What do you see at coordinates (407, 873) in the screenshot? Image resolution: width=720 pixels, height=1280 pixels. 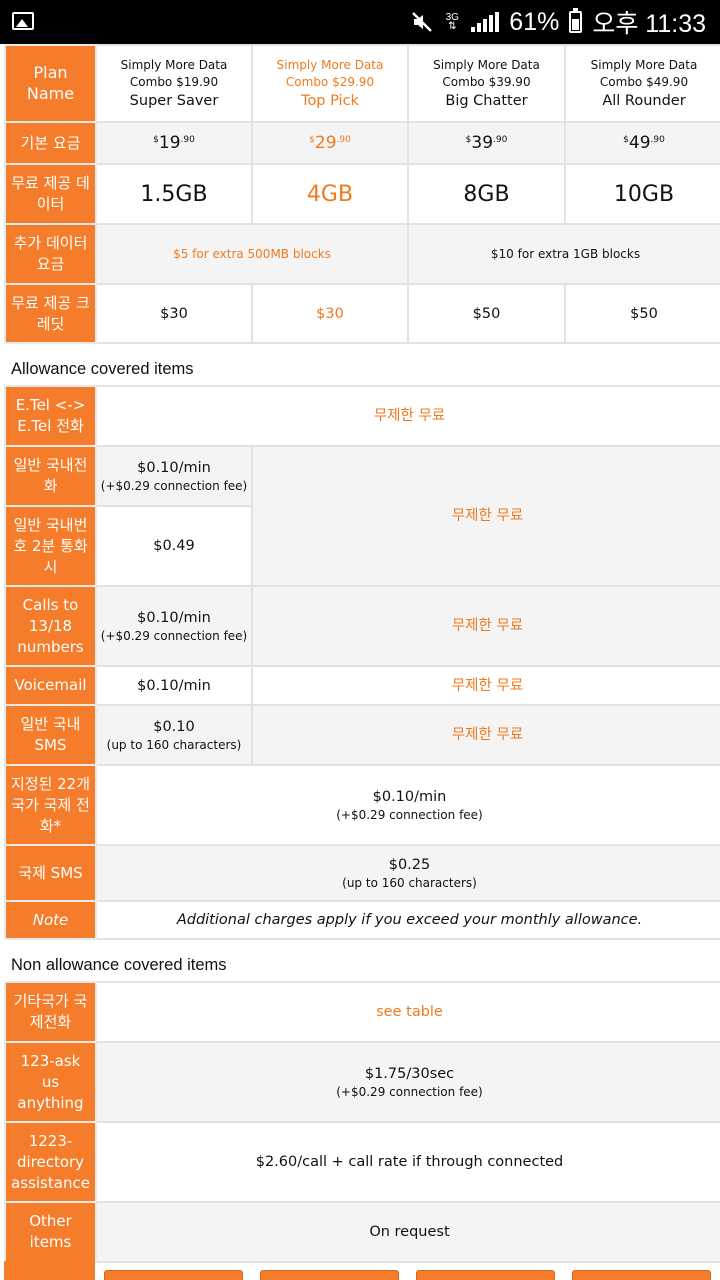 I see `intl-sms-value: $0.25 (up to 160 characters)` at bounding box center [407, 873].